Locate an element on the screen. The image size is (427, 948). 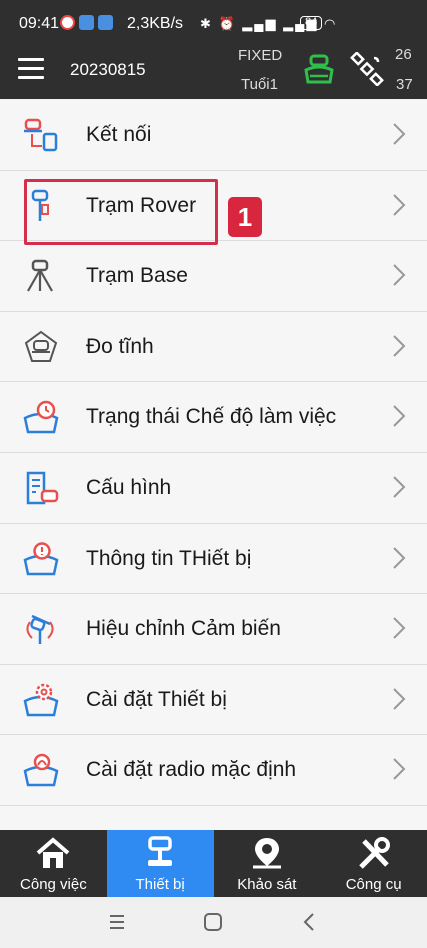
tab-device: Thiết bị is located at coordinates (160, 863).